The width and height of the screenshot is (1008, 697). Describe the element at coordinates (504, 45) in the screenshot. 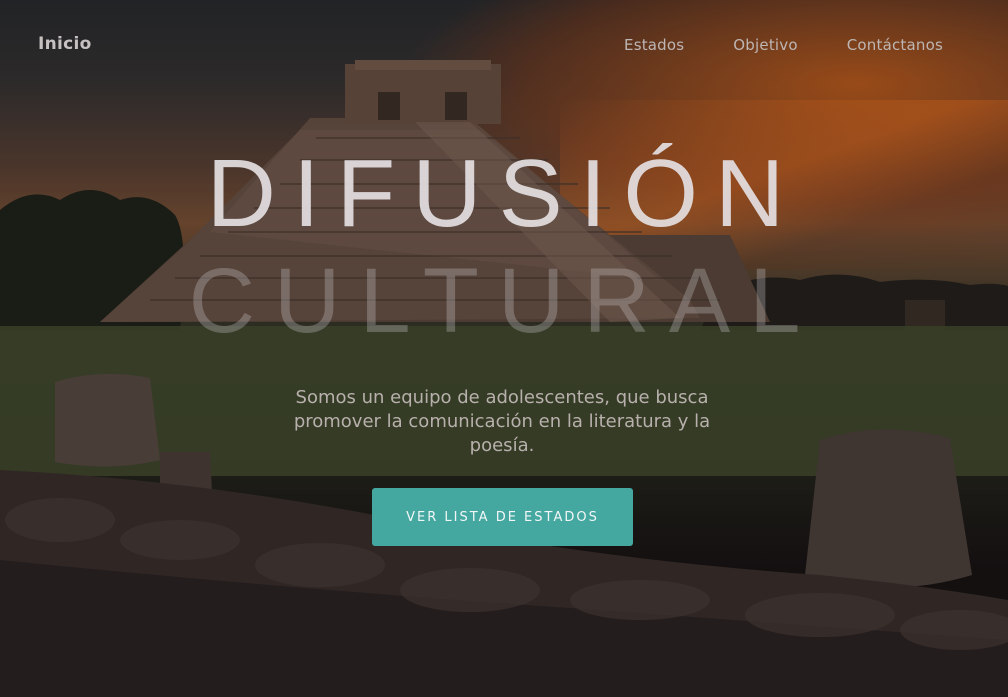

I see `top-navbar: Inicio Estados Objetivo Contáctanos` at that location.